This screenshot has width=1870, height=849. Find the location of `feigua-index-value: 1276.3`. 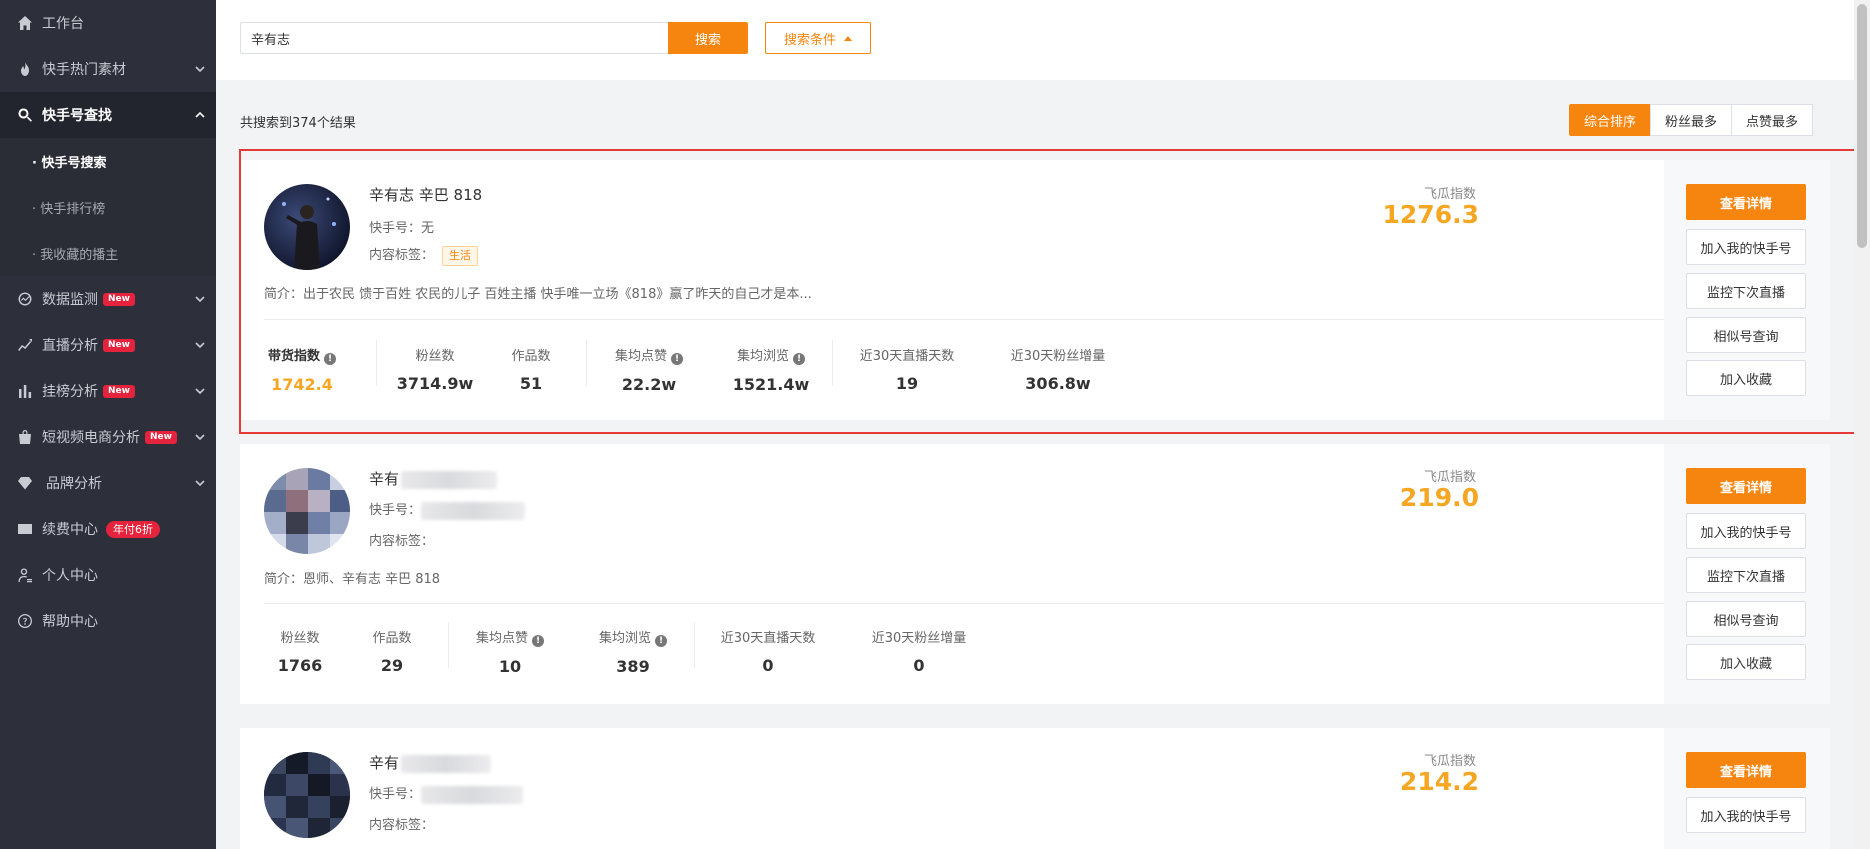

feigua-index-value: 1276.3 is located at coordinates (1430, 214).